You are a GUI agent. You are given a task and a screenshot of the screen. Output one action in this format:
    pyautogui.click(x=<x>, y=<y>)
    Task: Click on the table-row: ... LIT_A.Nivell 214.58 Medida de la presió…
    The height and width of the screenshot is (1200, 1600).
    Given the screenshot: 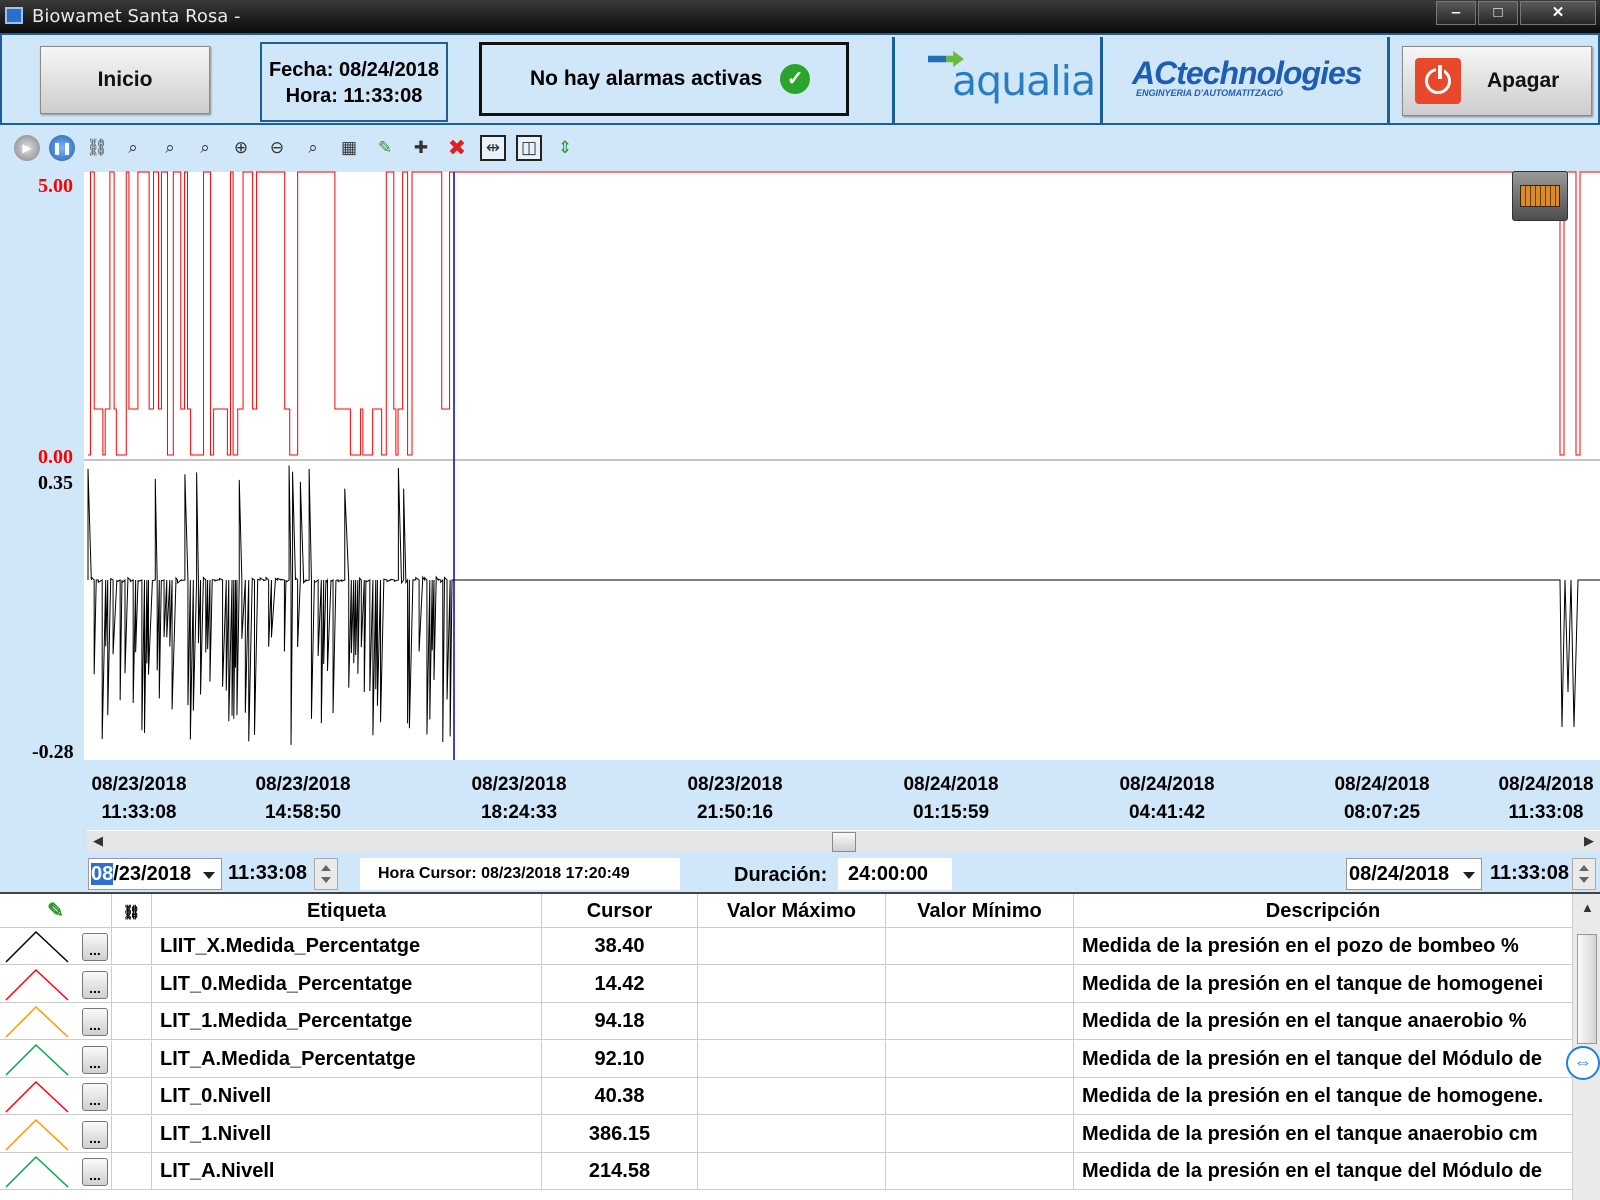 What is the action you would take?
    pyautogui.click(x=786, y=1171)
    